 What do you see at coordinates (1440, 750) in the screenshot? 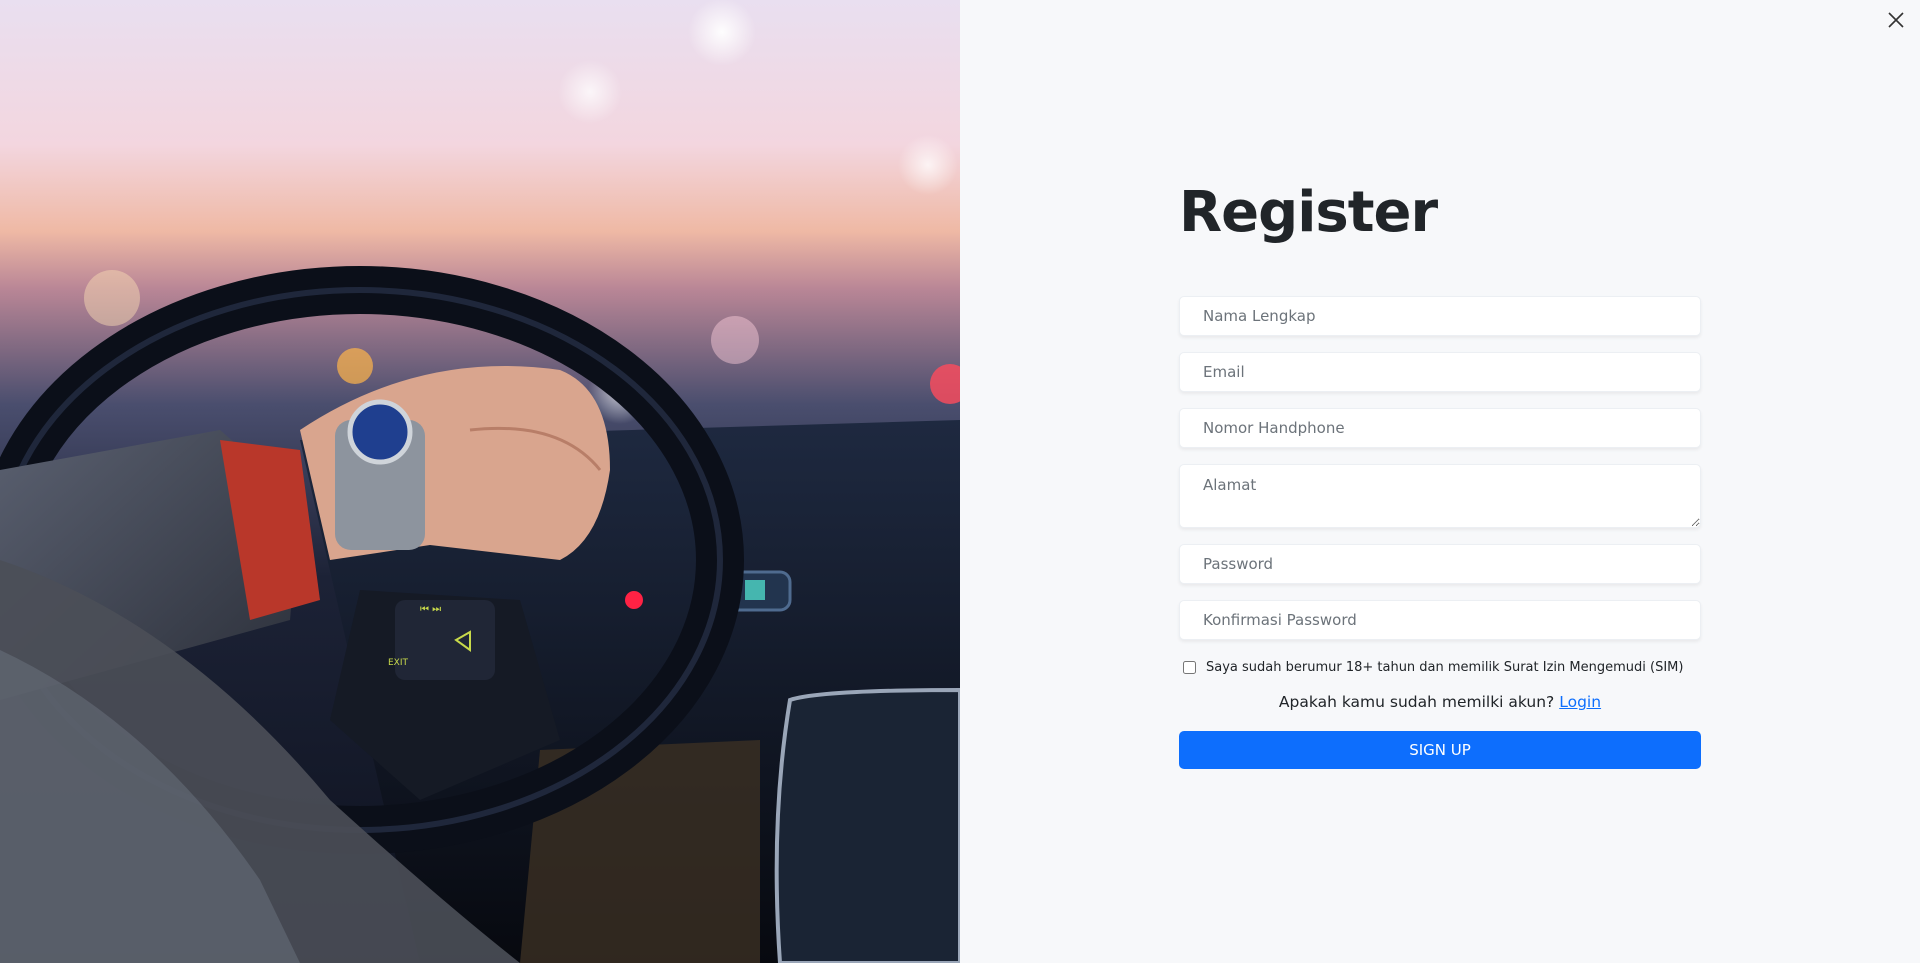
I see `sign-up-button: SIGN UP` at bounding box center [1440, 750].